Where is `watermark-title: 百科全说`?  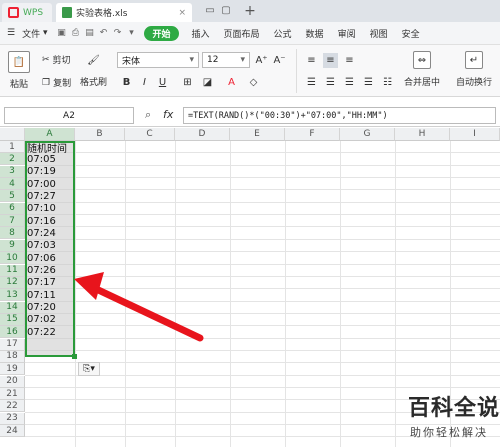 watermark-title: 百科全说 is located at coordinates (454, 408).